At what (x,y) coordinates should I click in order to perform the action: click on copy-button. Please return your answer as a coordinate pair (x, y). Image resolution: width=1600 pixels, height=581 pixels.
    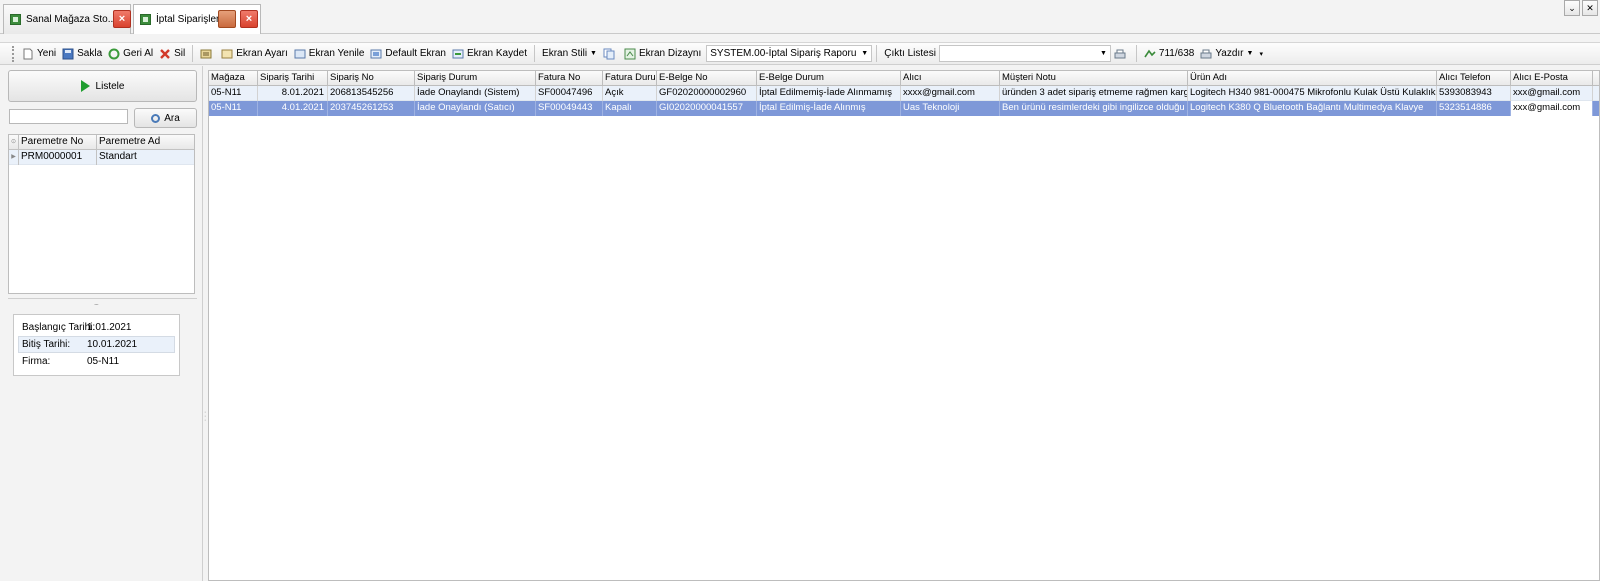
    Looking at the image, I should click on (610, 53).